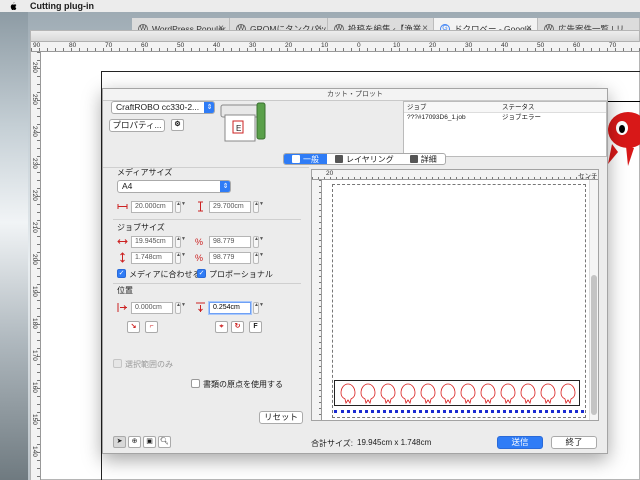 This screenshot has width=640, height=480. What do you see at coordinates (164, 442) in the screenshot?
I see `zoom-icon: 🔍︎` at bounding box center [164, 442].